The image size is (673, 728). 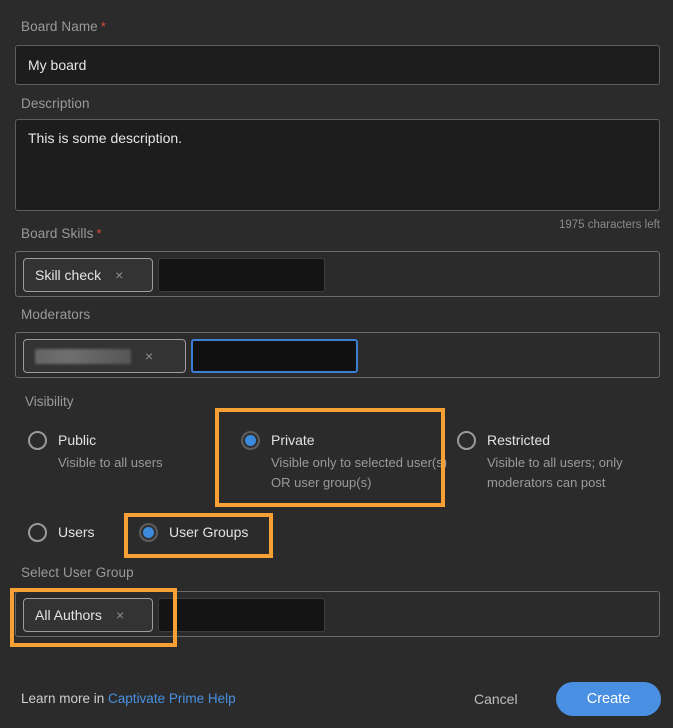 I want to click on visibility-option-public-desc: Visible to all users, so click(x=110, y=462).